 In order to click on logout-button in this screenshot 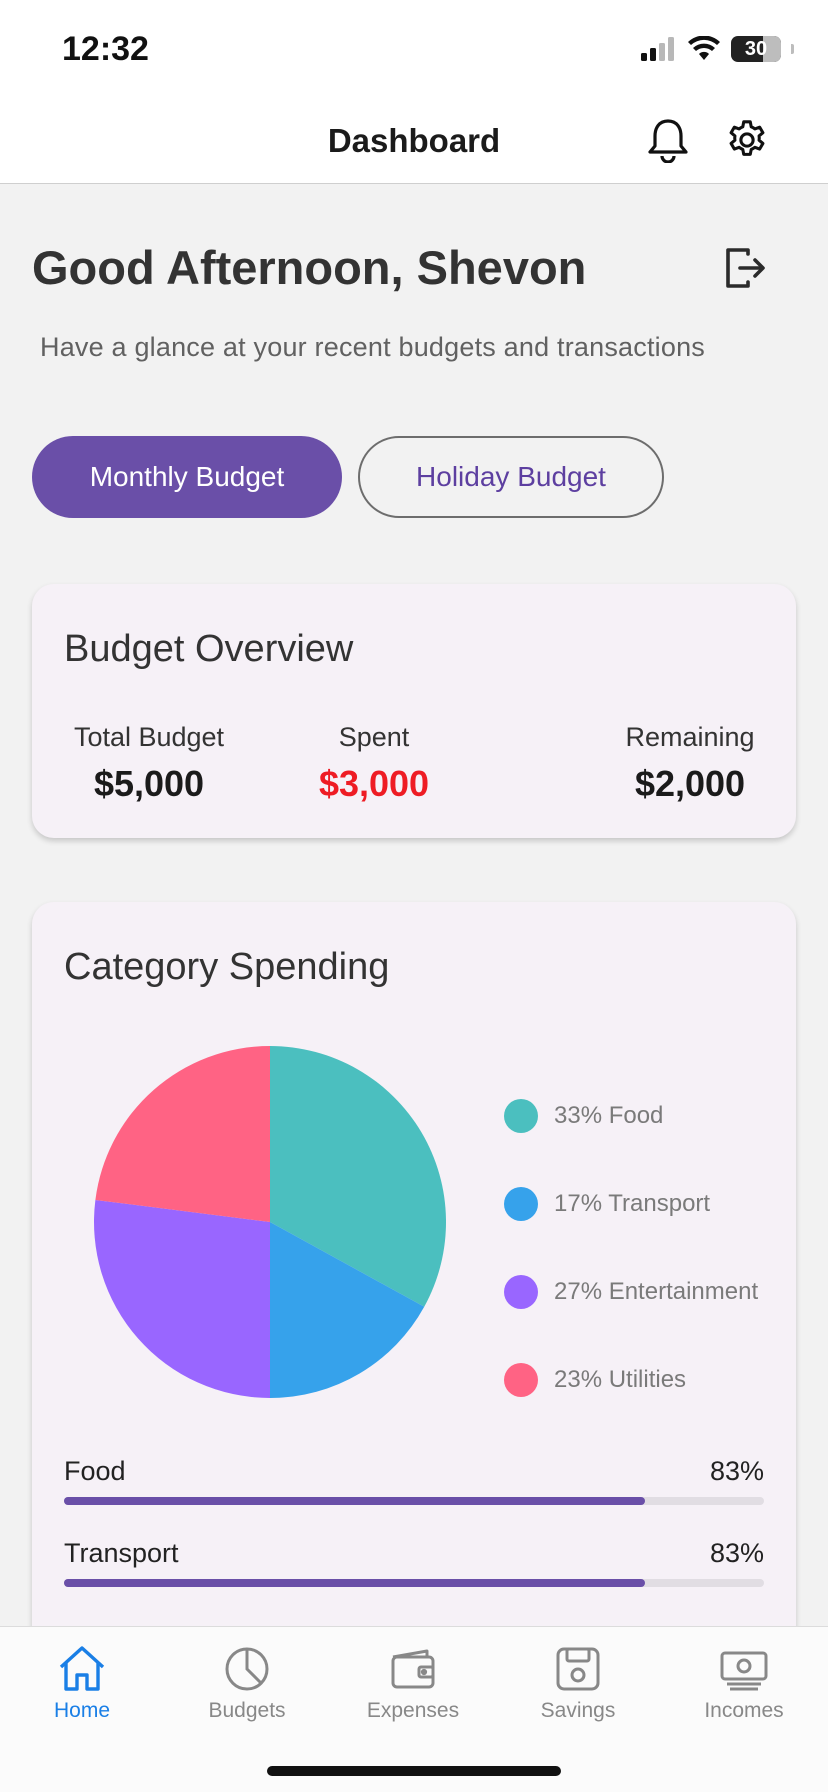, I will do `click(744, 268)`.